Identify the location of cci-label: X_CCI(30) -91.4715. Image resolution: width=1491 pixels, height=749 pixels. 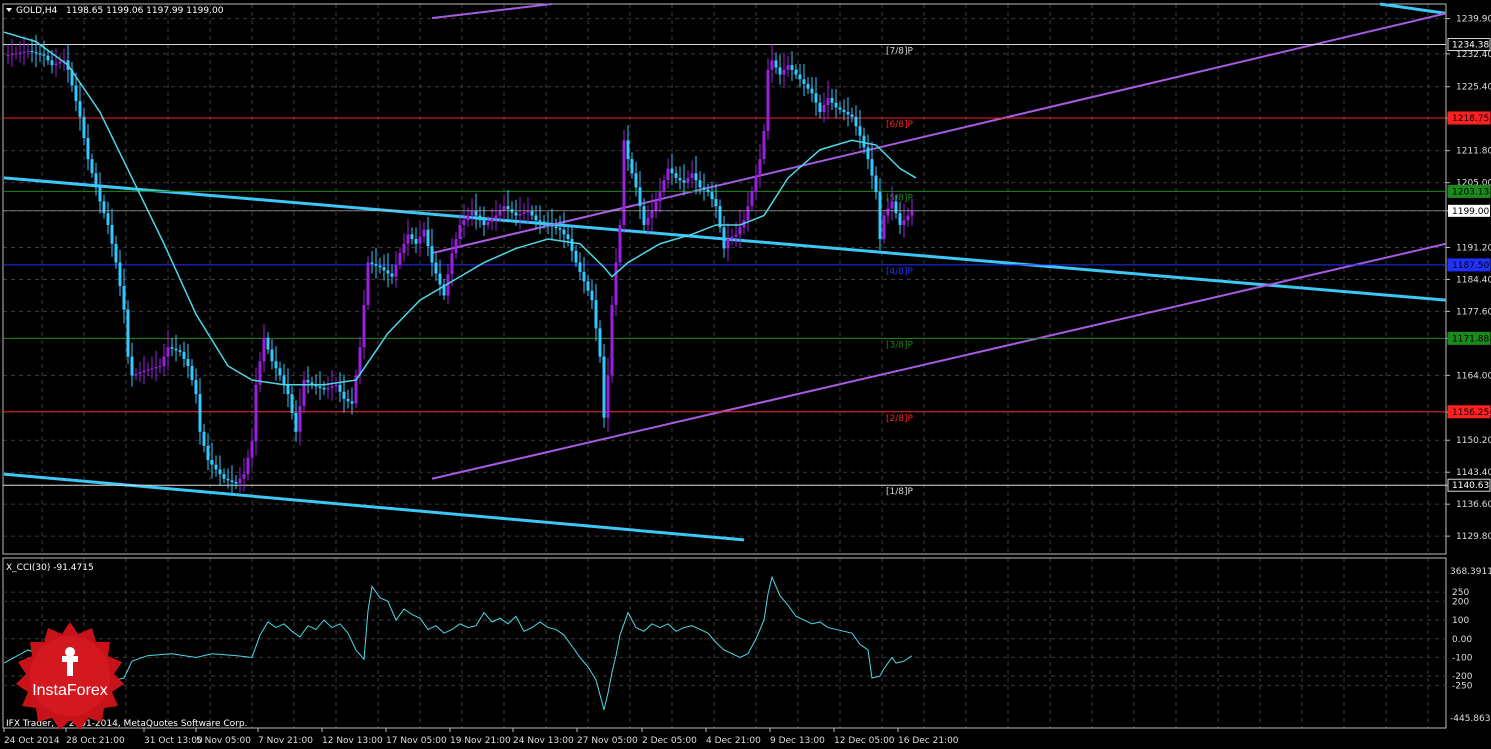
(50, 568).